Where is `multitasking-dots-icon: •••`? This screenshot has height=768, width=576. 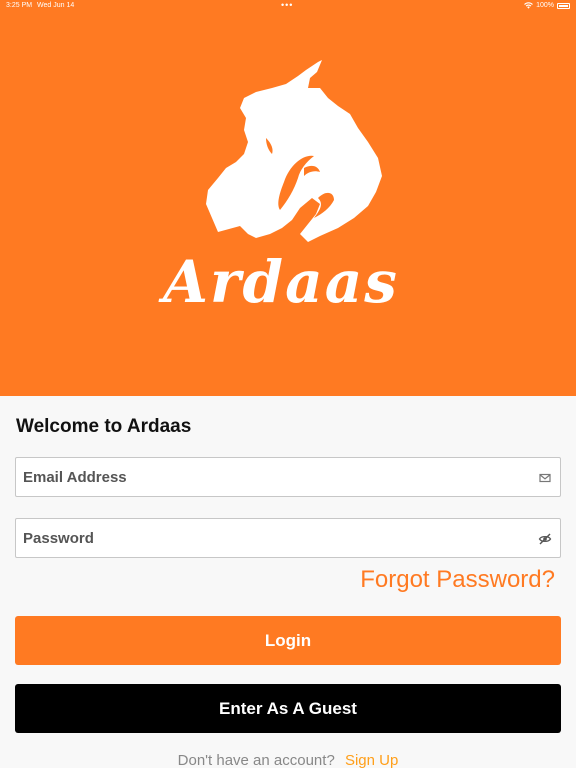
multitasking-dots-icon: ••• is located at coordinates (287, 5).